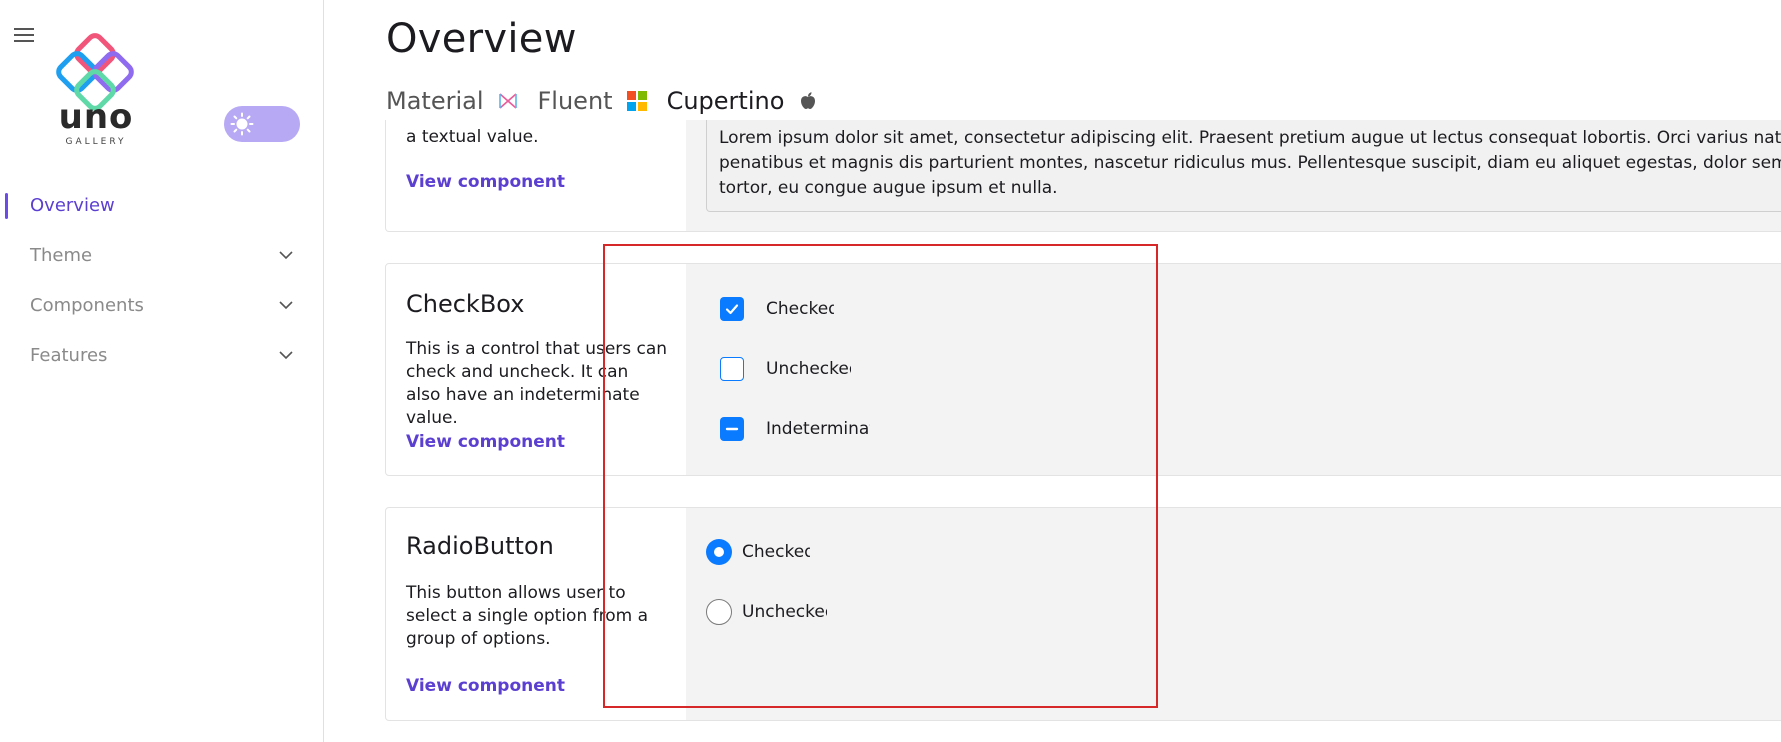 This screenshot has height=742, width=1781. What do you see at coordinates (776, 552) in the screenshot?
I see `radio-label: Checked` at bounding box center [776, 552].